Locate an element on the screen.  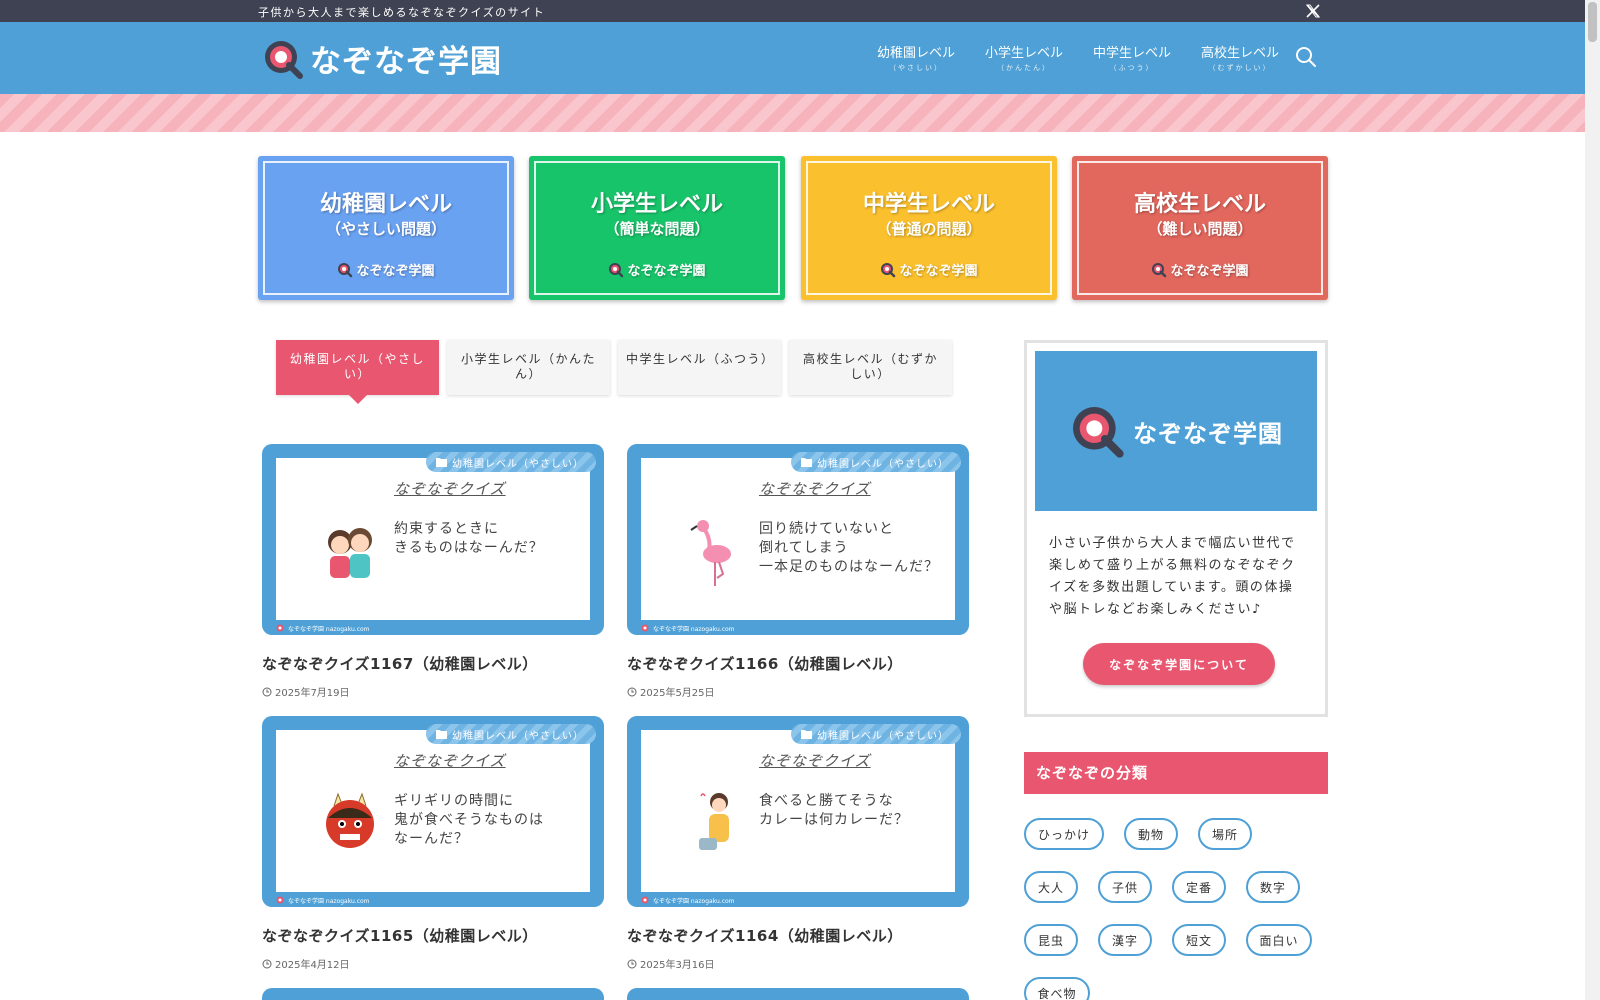
banner-subtitle: （やさしい問題） is located at coordinates (385, 229).